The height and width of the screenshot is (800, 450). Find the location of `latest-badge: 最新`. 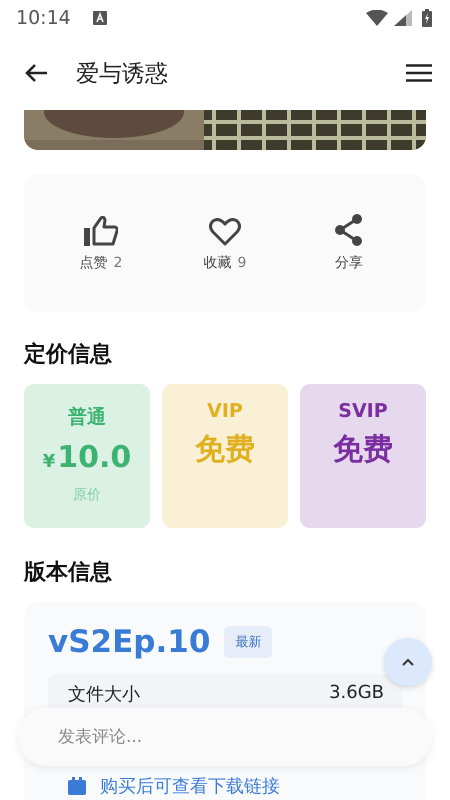

latest-badge: 最新 is located at coordinates (248, 642).